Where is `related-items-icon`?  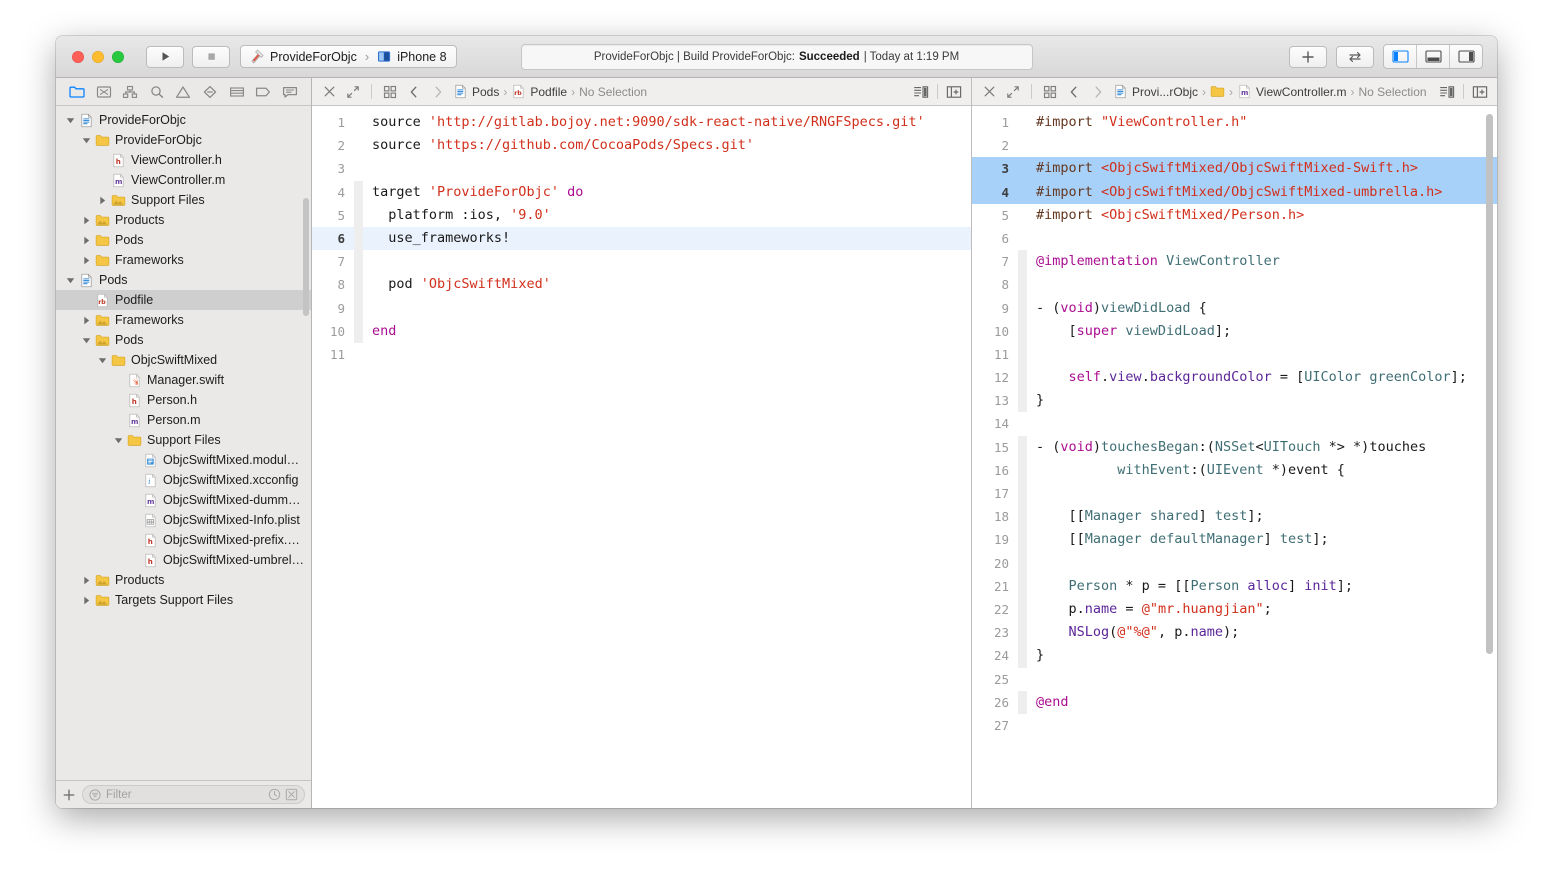
related-items-icon is located at coordinates (390, 92).